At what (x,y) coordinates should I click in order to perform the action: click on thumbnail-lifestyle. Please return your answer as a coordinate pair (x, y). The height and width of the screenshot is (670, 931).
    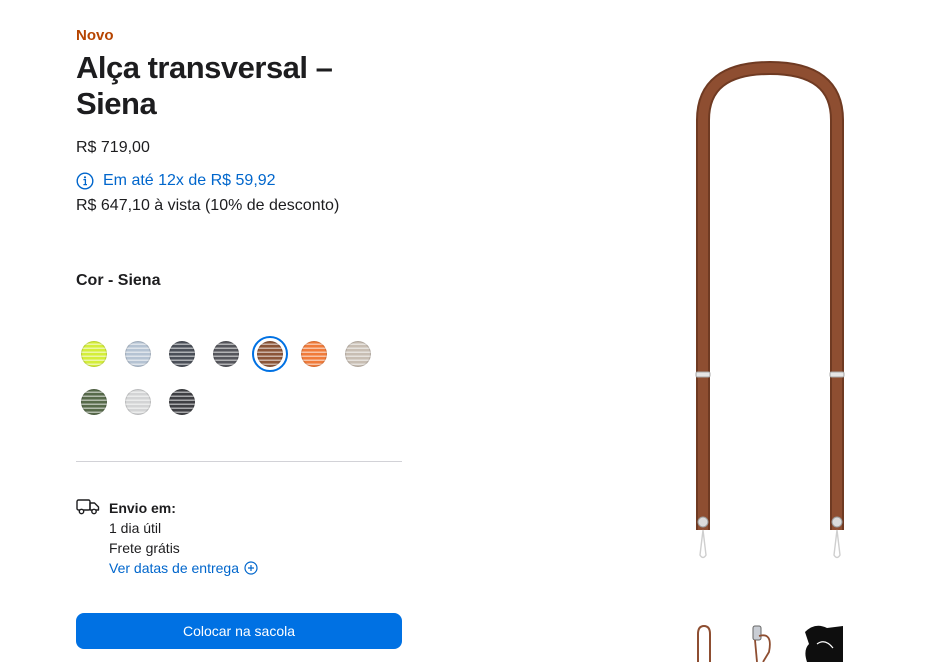
    Looking at the image, I should click on (823, 642).